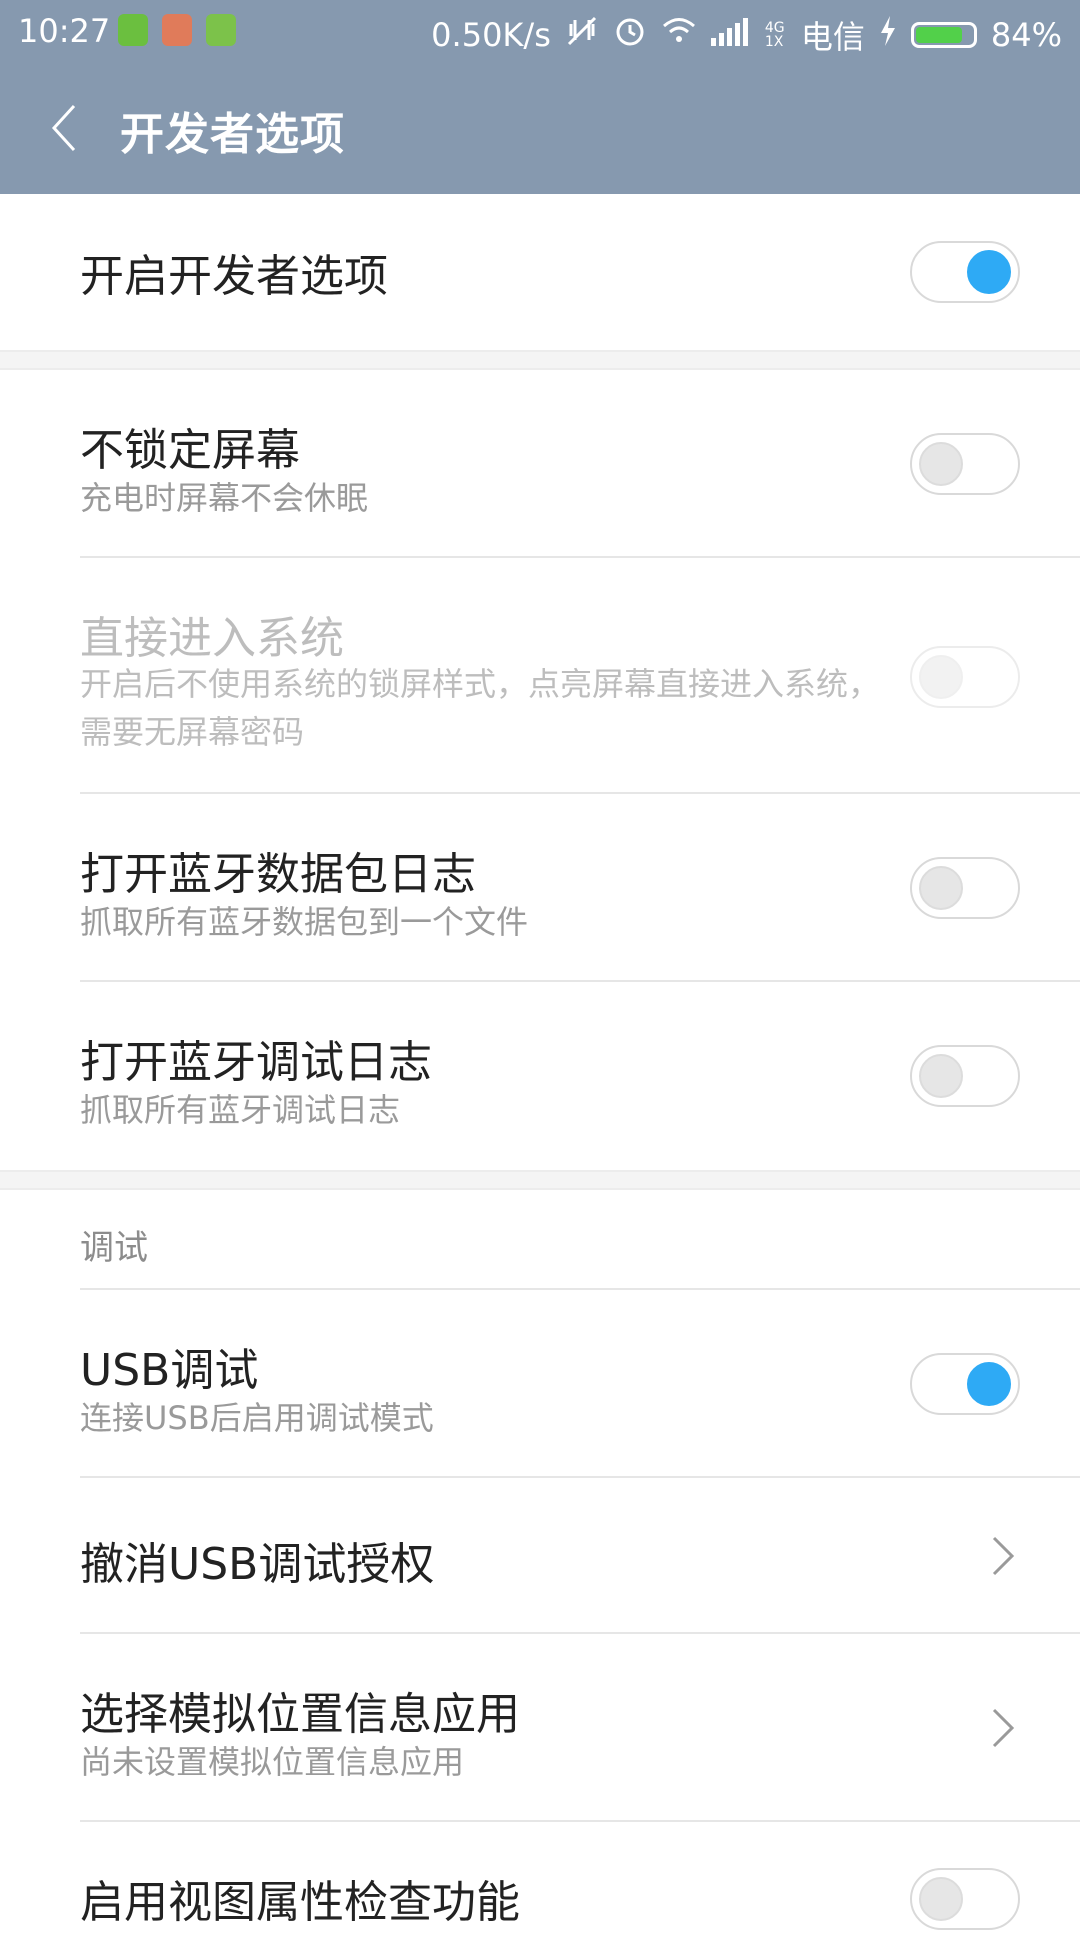  What do you see at coordinates (64, 31) in the screenshot?
I see `status-time: 10:27` at bounding box center [64, 31].